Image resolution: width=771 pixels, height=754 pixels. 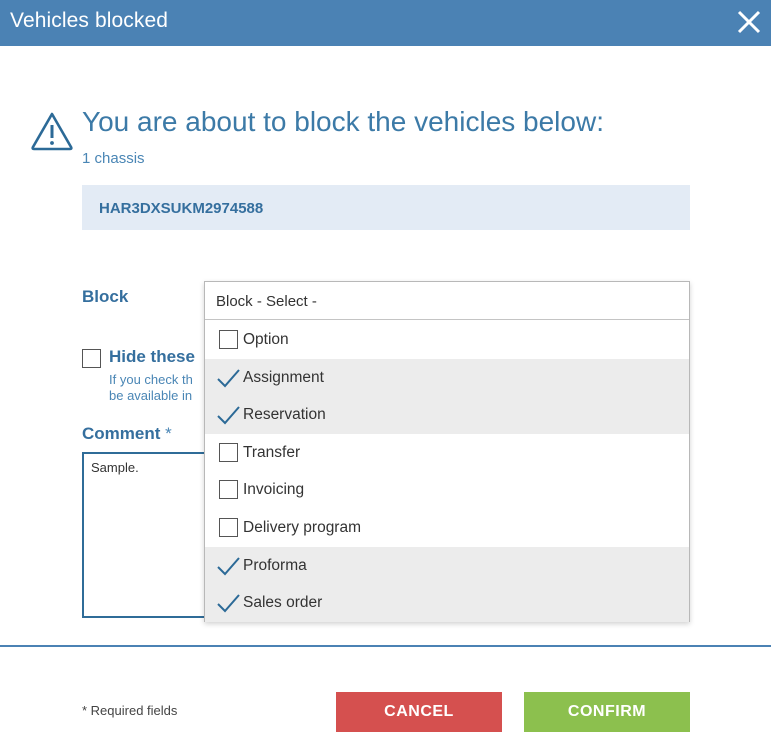 I want to click on hide-help-text: If you check th be available in, so click(x=151, y=388).